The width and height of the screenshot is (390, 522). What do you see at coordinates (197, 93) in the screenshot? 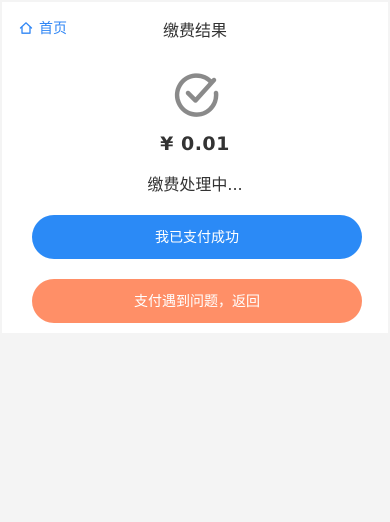
I see `check-circle-icon` at bounding box center [197, 93].